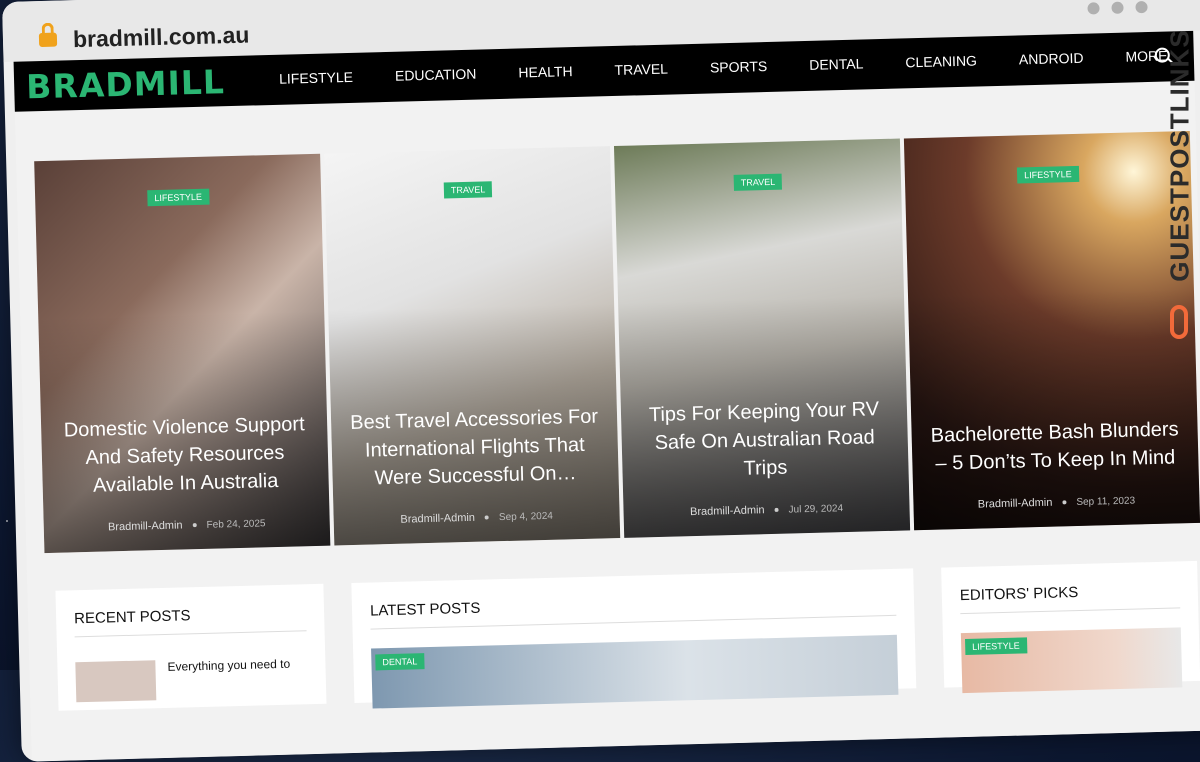 The height and width of the screenshot is (762, 1200). What do you see at coordinates (116, 681) in the screenshot?
I see `post-thumbnail` at bounding box center [116, 681].